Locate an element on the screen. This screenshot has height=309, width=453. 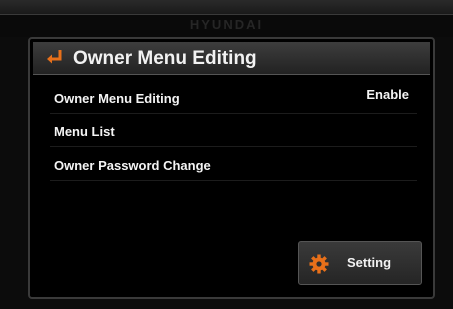
back-button is located at coordinates (55, 58).